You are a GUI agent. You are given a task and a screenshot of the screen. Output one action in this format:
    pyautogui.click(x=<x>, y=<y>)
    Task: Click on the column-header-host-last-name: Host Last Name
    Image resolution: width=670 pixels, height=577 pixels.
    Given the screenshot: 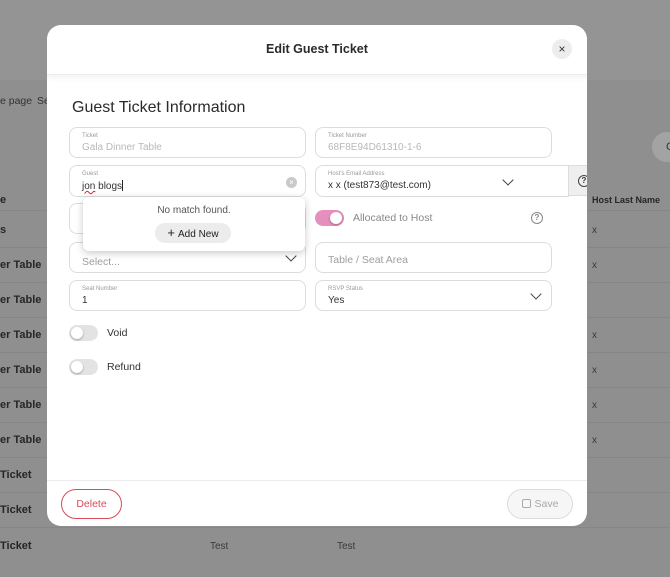 What is the action you would take?
    pyautogui.click(x=626, y=200)
    